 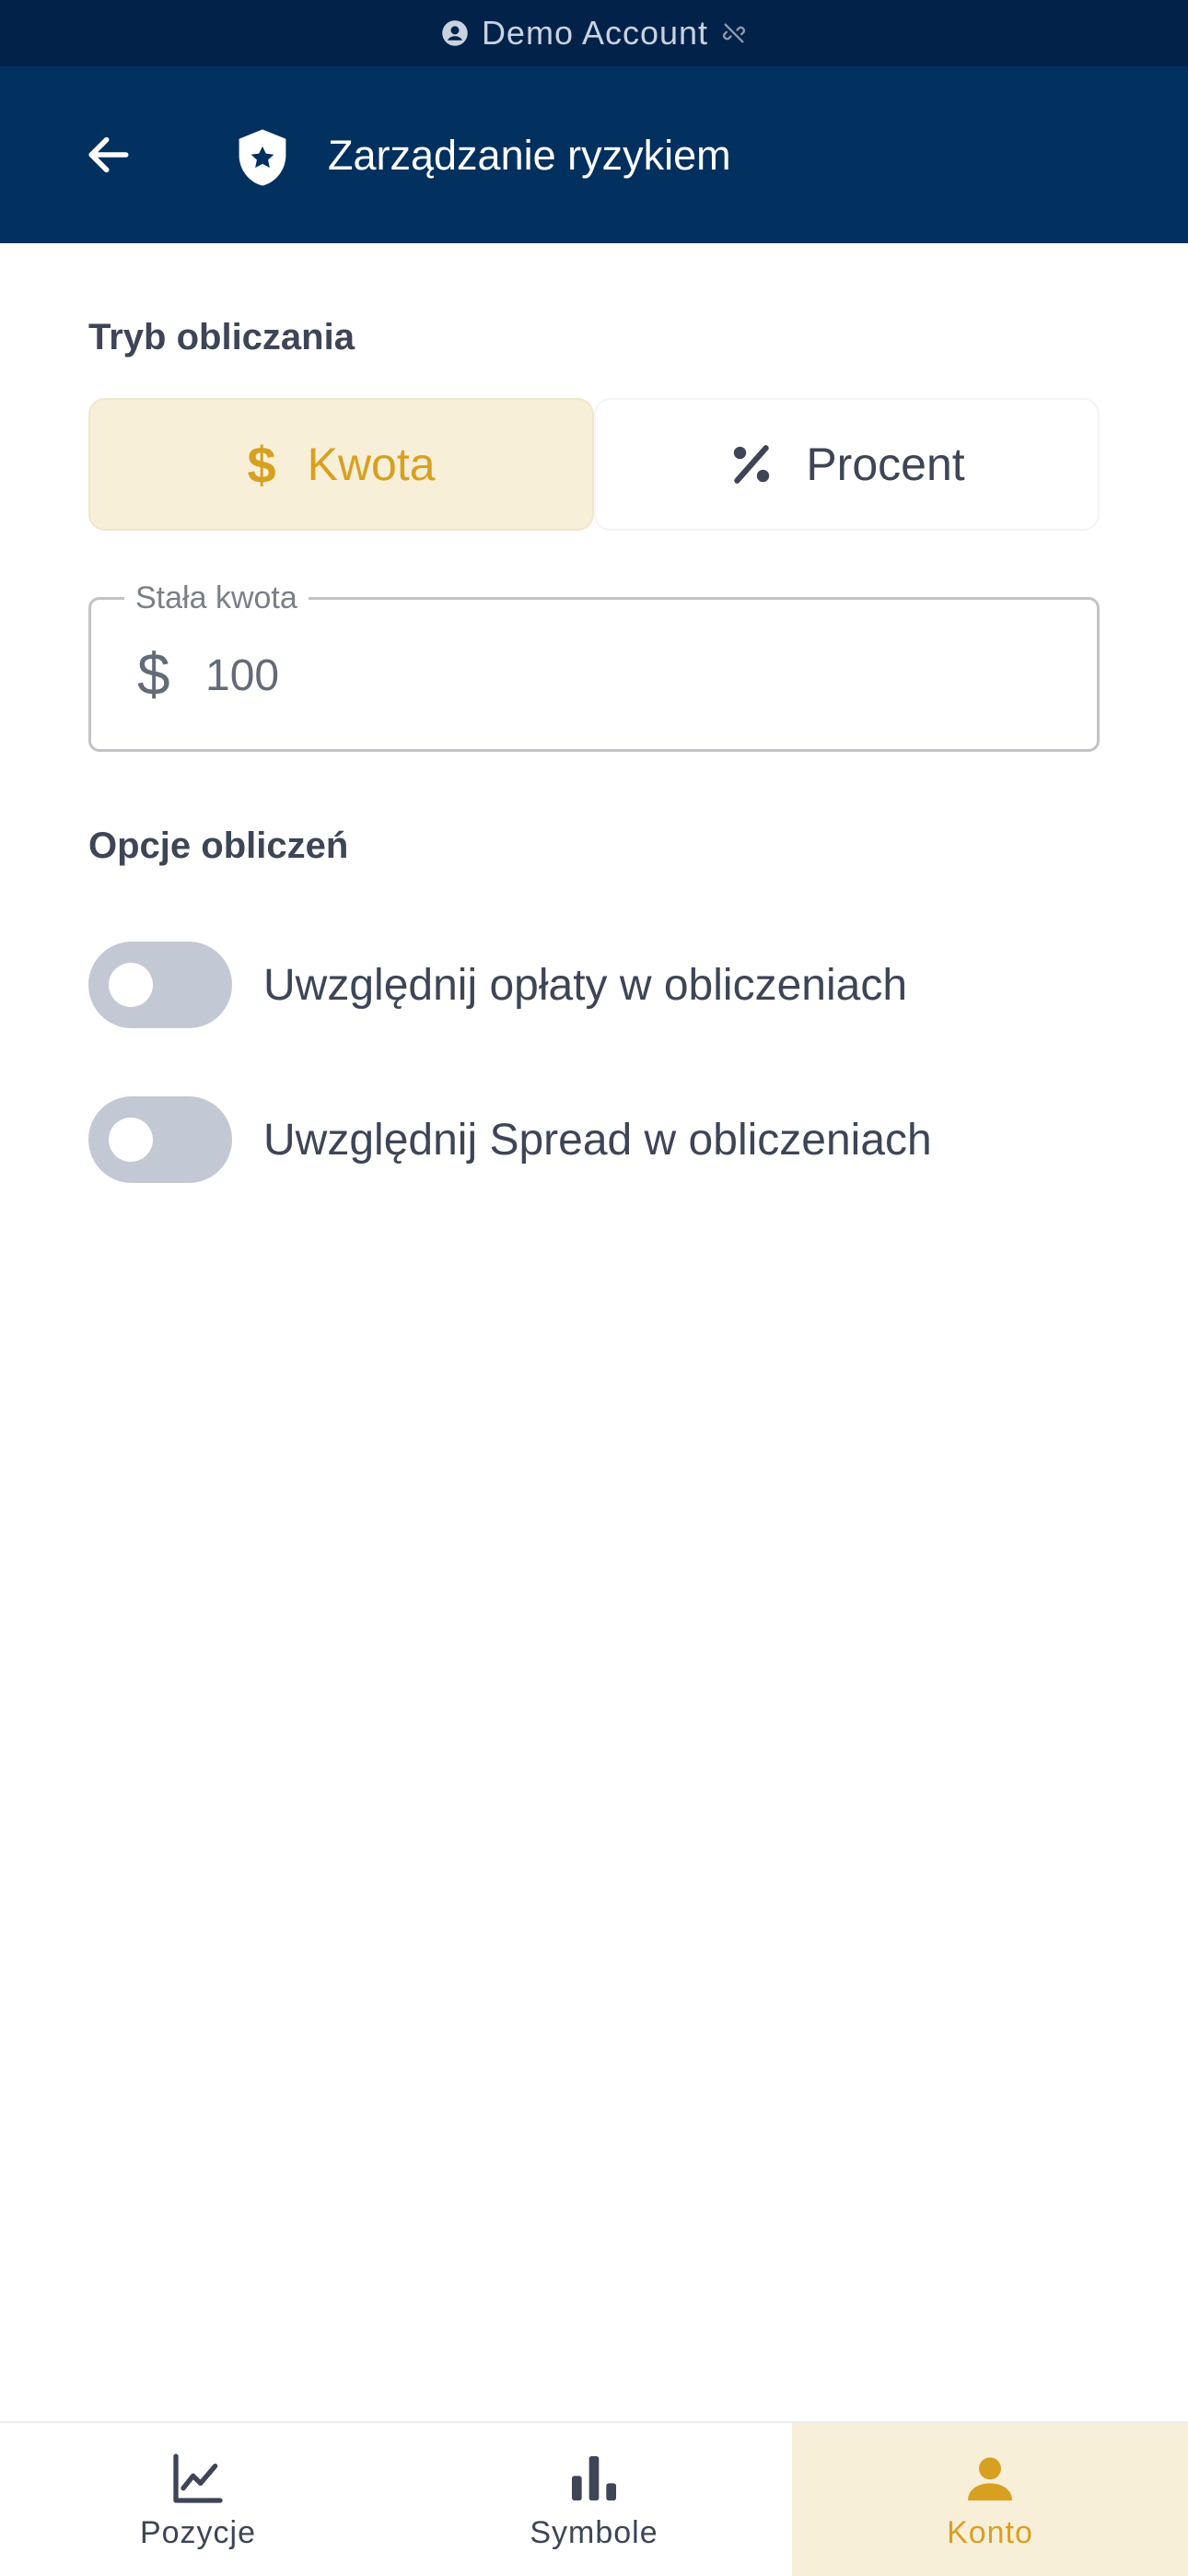 I want to click on calc-options-label: Opcje obliczeń, so click(x=218, y=845).